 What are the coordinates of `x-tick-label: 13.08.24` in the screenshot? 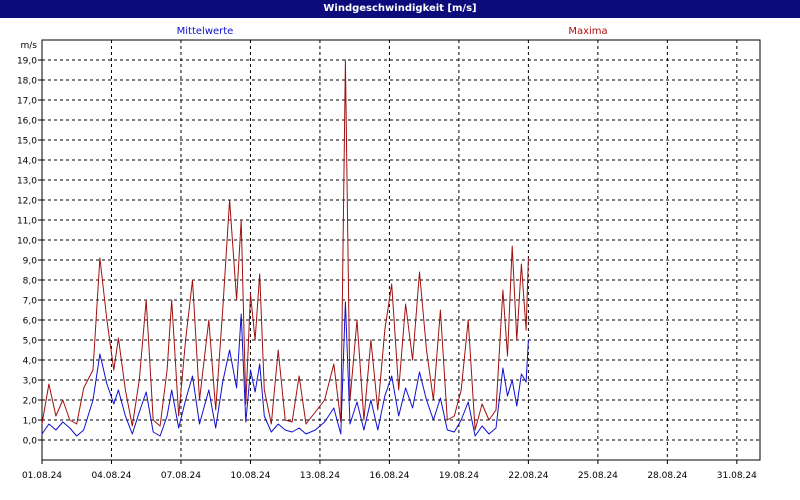 It's located at (320, 476).